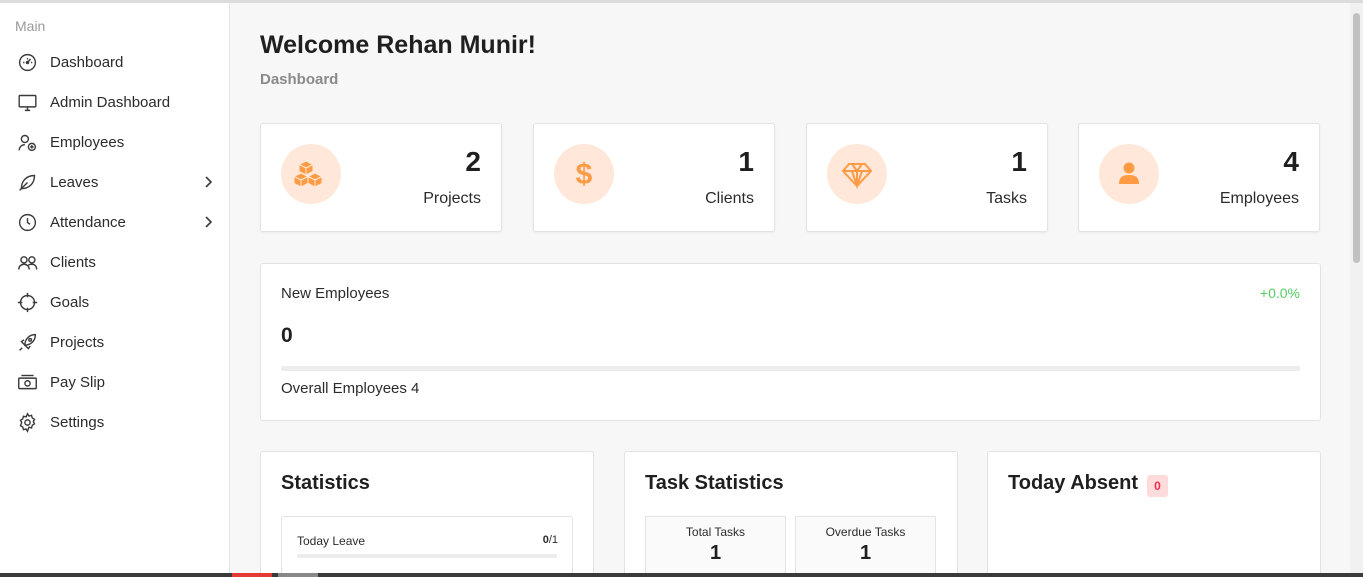 The height and width of the screenshot is (577, 1363). I want to click on sidebar-item-label: Dashboard, so click(87, 62).